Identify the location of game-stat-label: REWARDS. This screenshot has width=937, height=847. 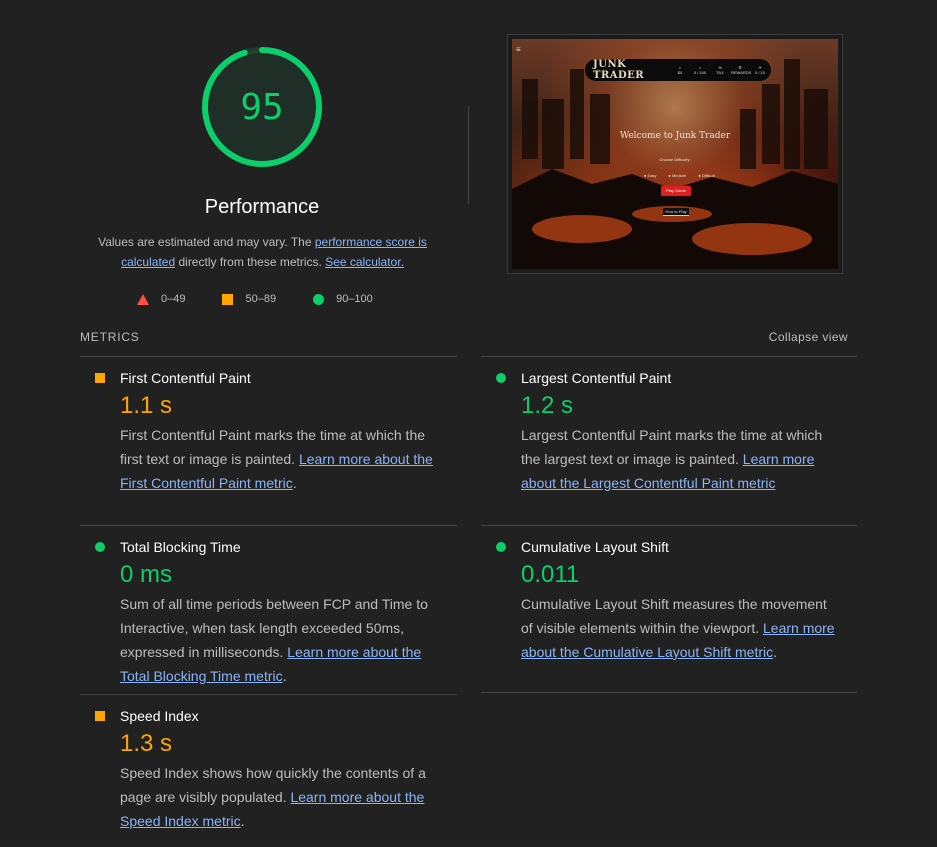
(741, 72).